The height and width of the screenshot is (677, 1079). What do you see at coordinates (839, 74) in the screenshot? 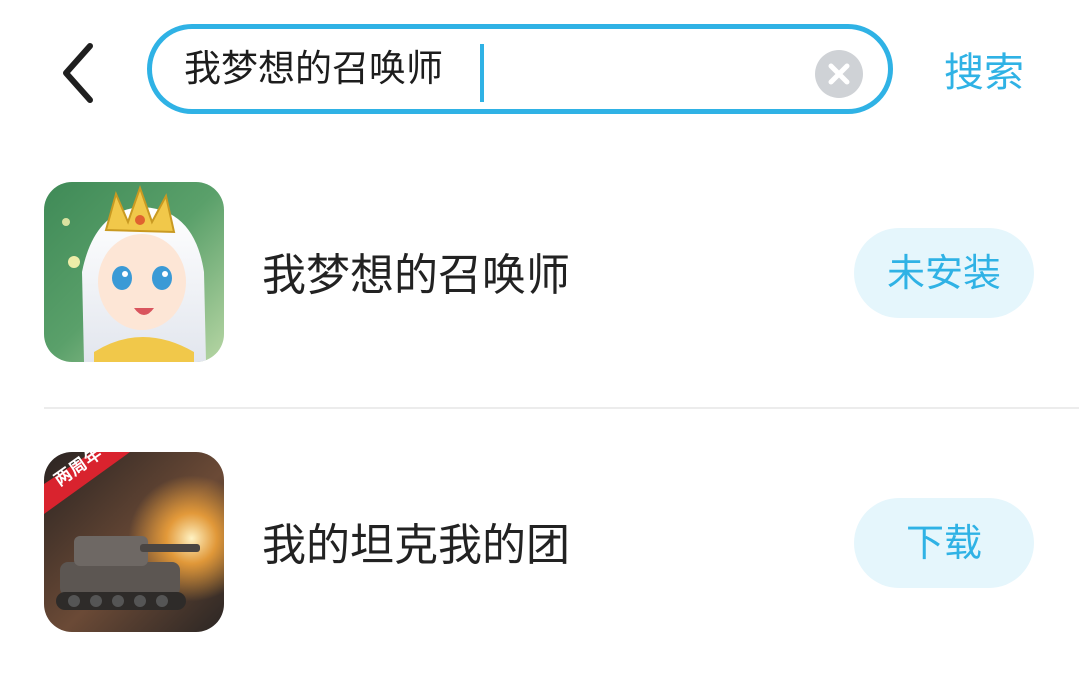
I see `clear-circle-icon` at bounding box center [839, 74].